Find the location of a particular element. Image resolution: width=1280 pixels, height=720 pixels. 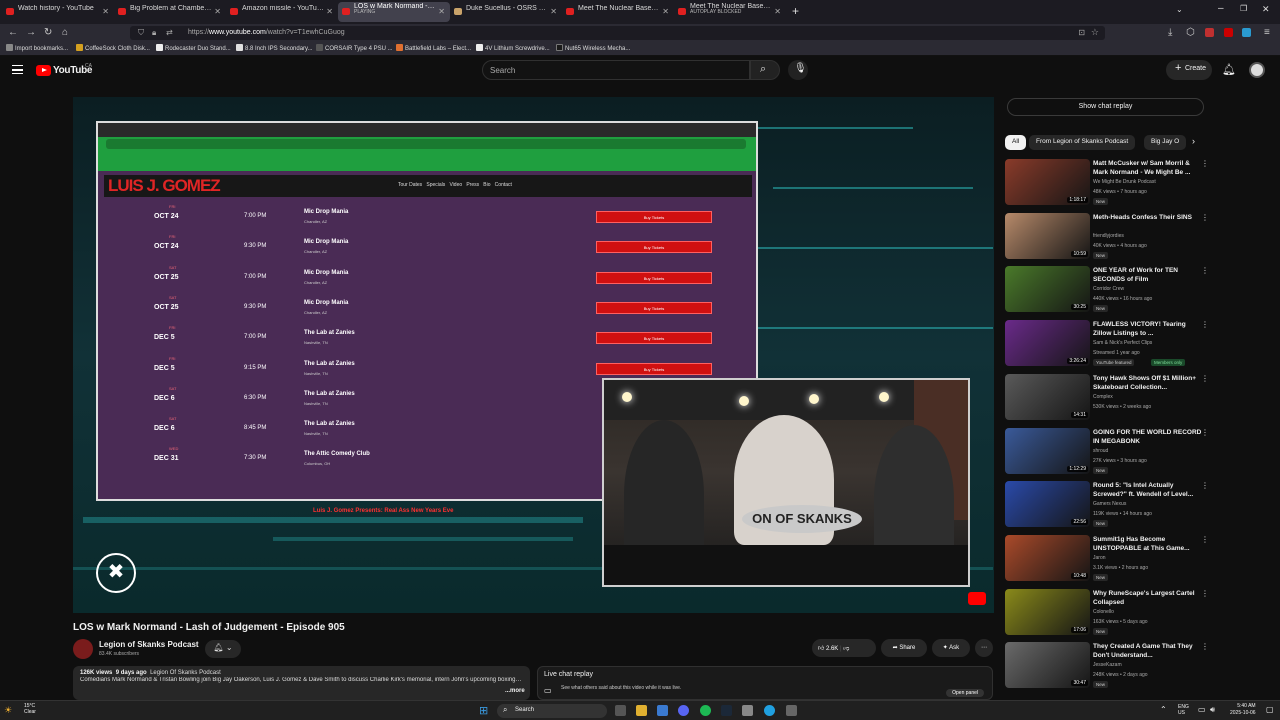

channel-name: Legion of Skanks Podcast is located at coordinates (149, 644).